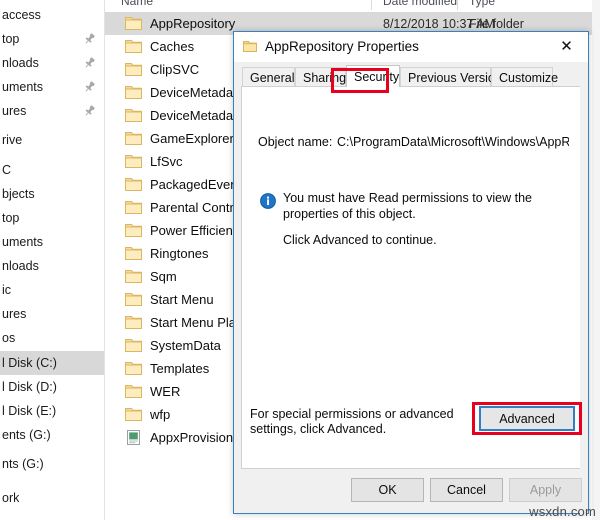  I want to click on tab-previous-versions: Previous Versions, so click(454, 77).